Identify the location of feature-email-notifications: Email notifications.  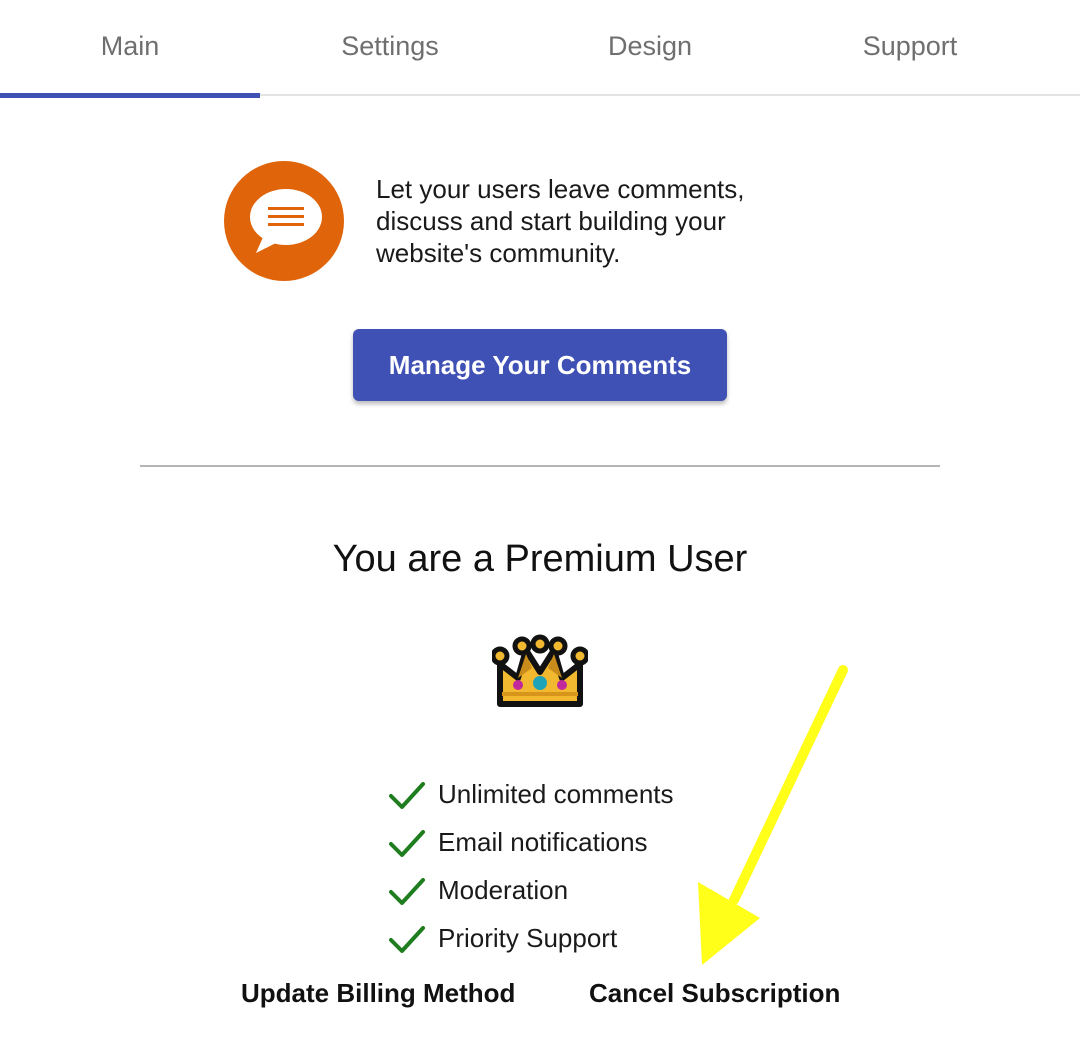
(531, 842).